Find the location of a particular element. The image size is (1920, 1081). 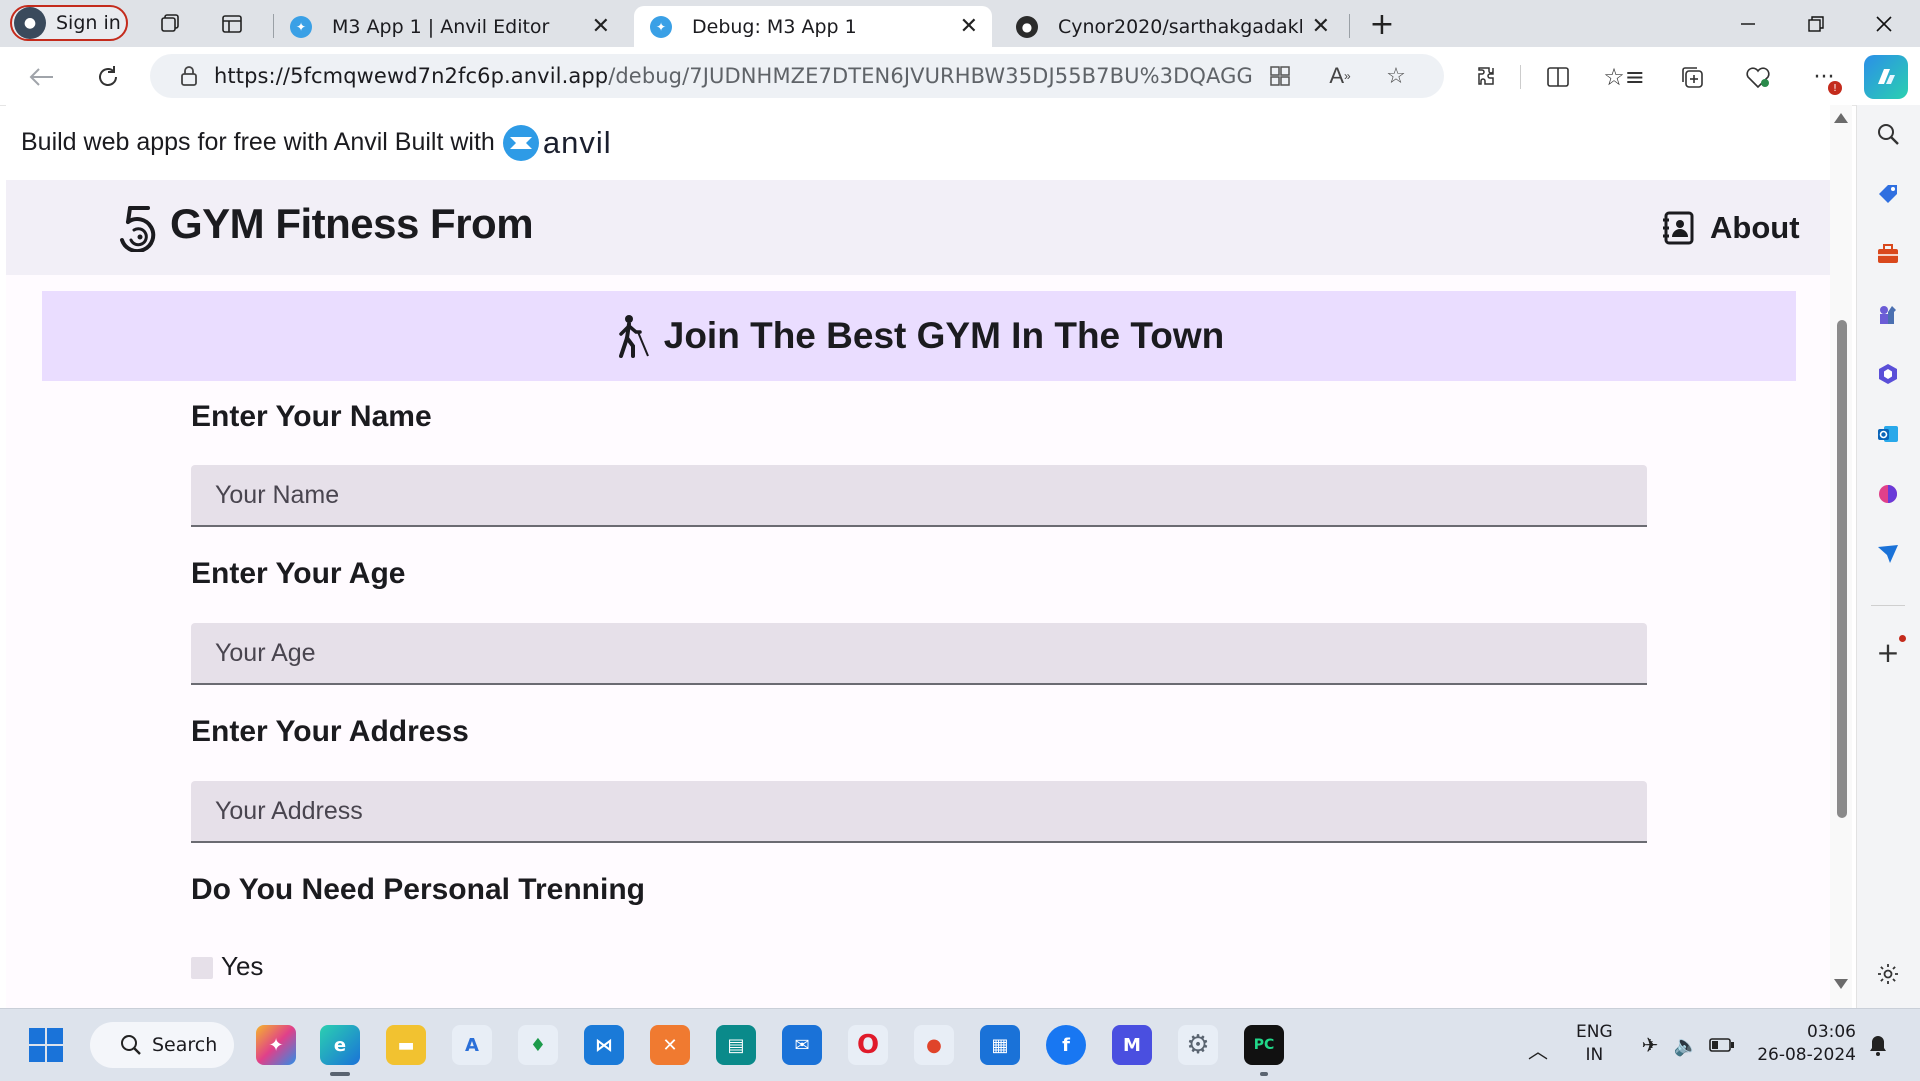

tab-debug-m3-app: ✦ Debug: M3 App 1 ✕ is located at coordinates (813, 26).